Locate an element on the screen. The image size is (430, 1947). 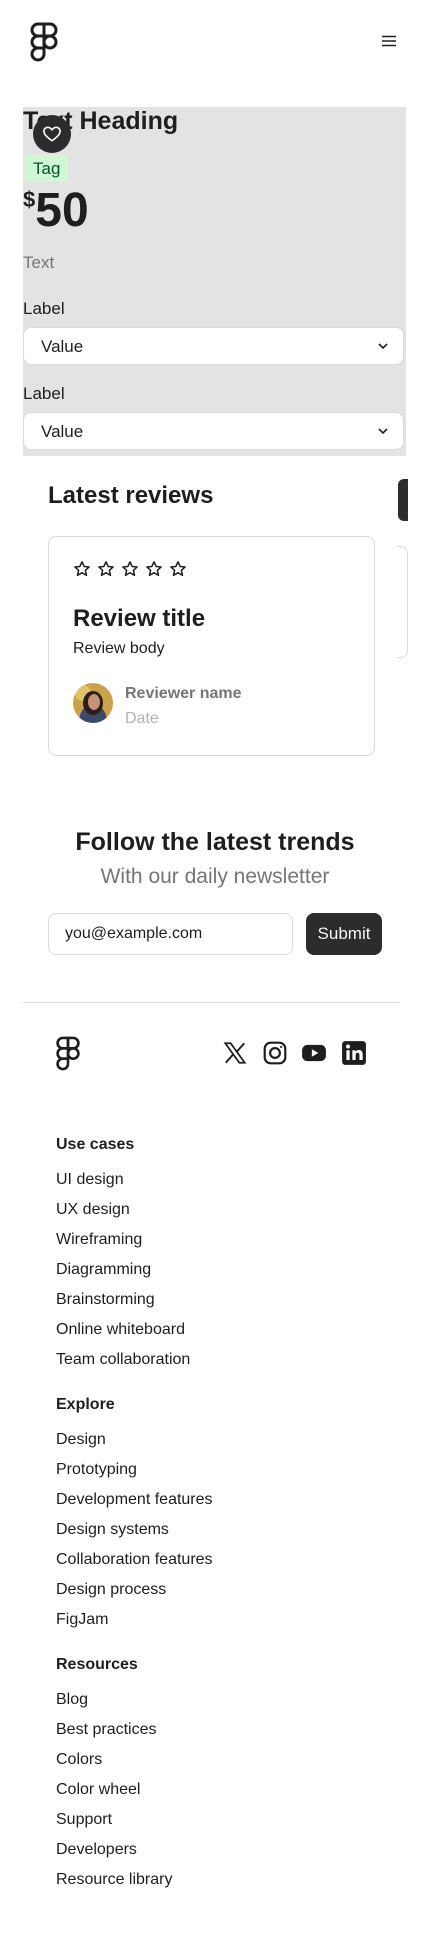
product-text: Text is located at coordinates (39, 262).